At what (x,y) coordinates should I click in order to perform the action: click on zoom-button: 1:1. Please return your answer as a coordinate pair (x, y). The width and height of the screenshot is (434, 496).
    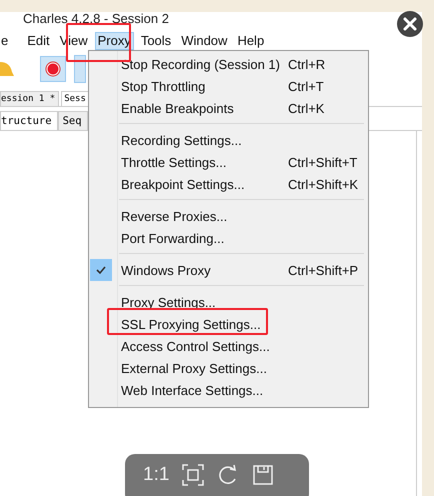
    Looking at the image, I should click on (156, 475).